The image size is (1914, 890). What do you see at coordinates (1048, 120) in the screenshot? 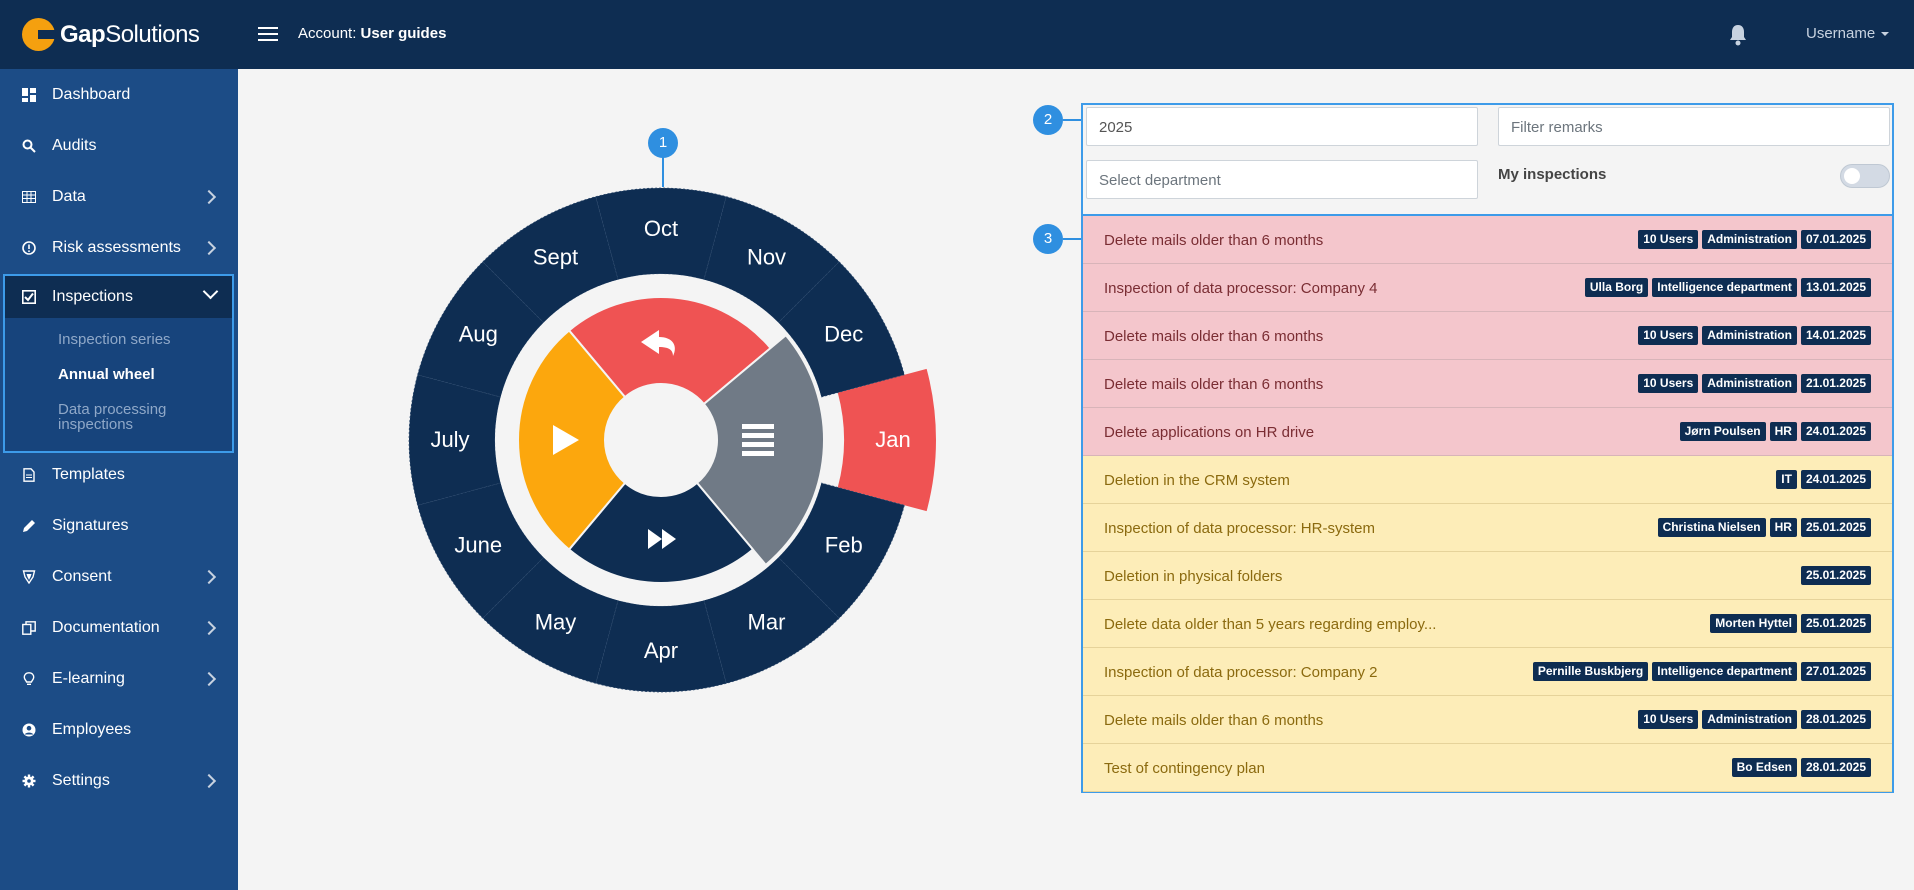
I see `callout-2-badge: 2` at bounding box center [1048, 120].